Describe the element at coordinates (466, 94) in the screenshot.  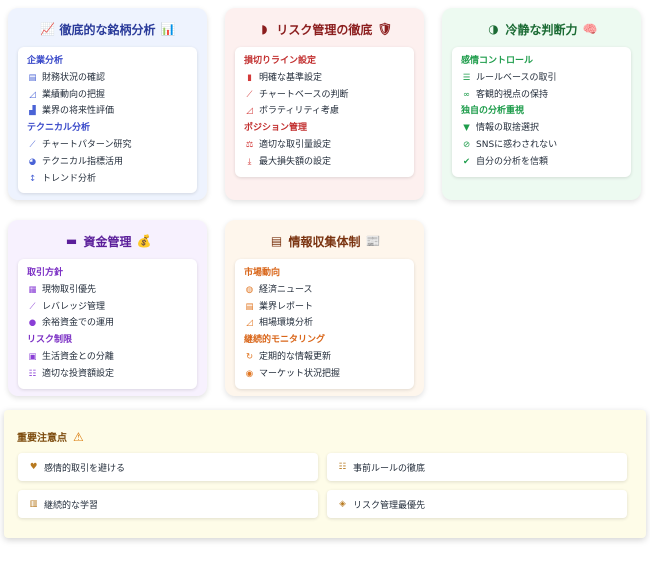
I see `glasses-icon: ∞` at that location.